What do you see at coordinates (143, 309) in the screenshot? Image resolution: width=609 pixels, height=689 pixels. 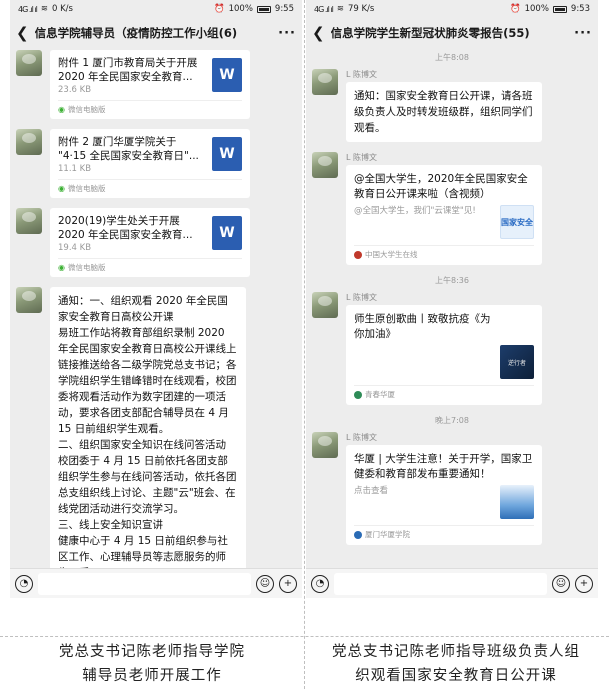 I see `message-paragraph: 通知：一、组织观看 2020 年全民国家安全教育日高校公开课` at bounding box center [143, 309].